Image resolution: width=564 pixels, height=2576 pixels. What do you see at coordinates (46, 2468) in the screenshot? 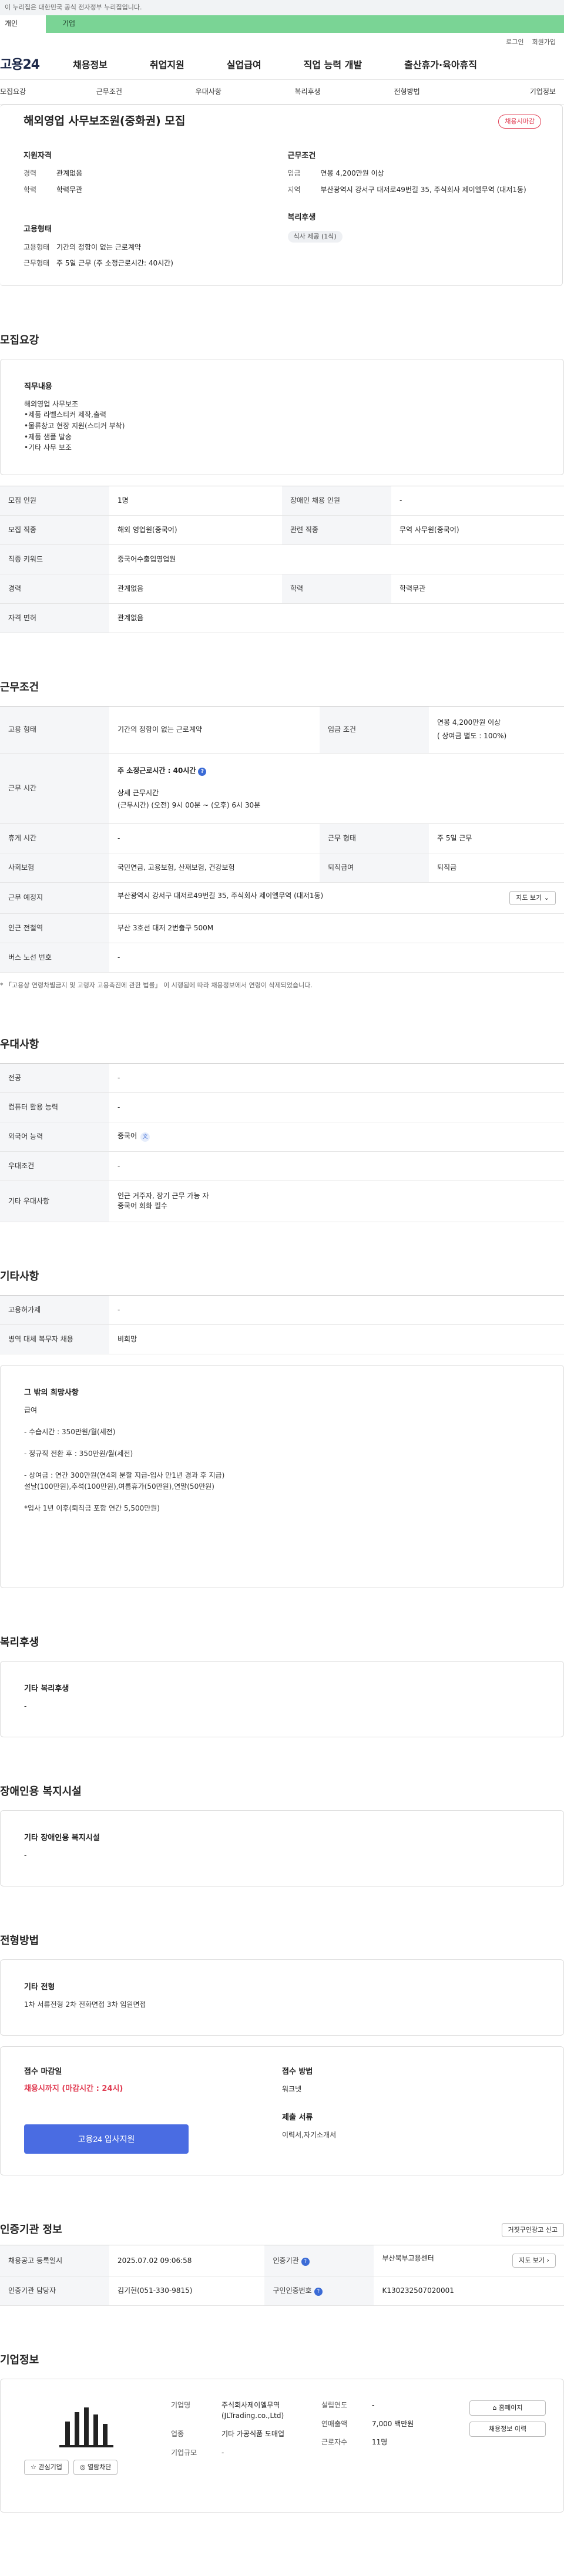
I see `favorite-company-button: ☆ 관심기업` at bounding box center [46, 2468].